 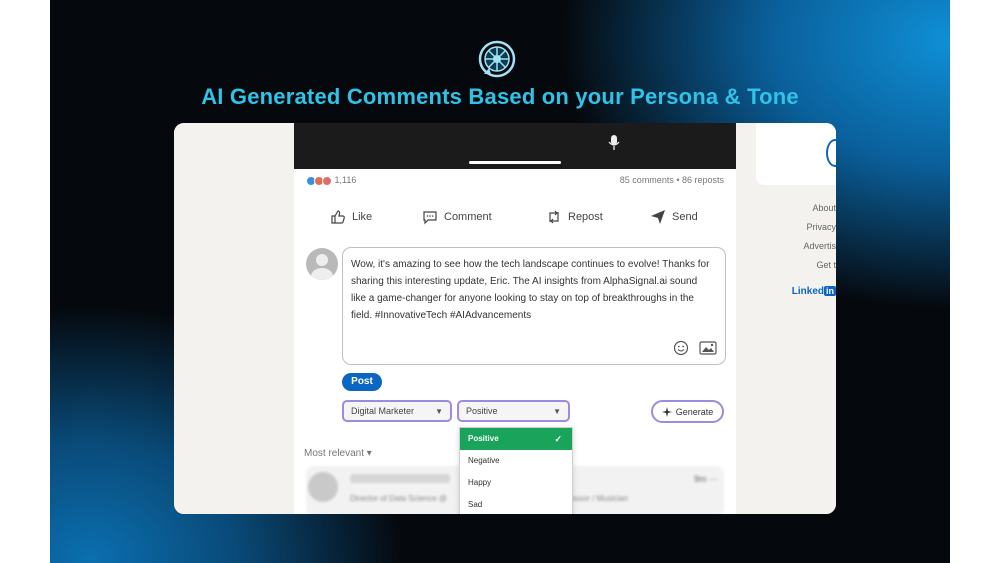 What do you see at coordinates (598, 498) in the screenshot?
I see `commenter-headline-right: fessor / Musician` at bounding box center [598, 498].